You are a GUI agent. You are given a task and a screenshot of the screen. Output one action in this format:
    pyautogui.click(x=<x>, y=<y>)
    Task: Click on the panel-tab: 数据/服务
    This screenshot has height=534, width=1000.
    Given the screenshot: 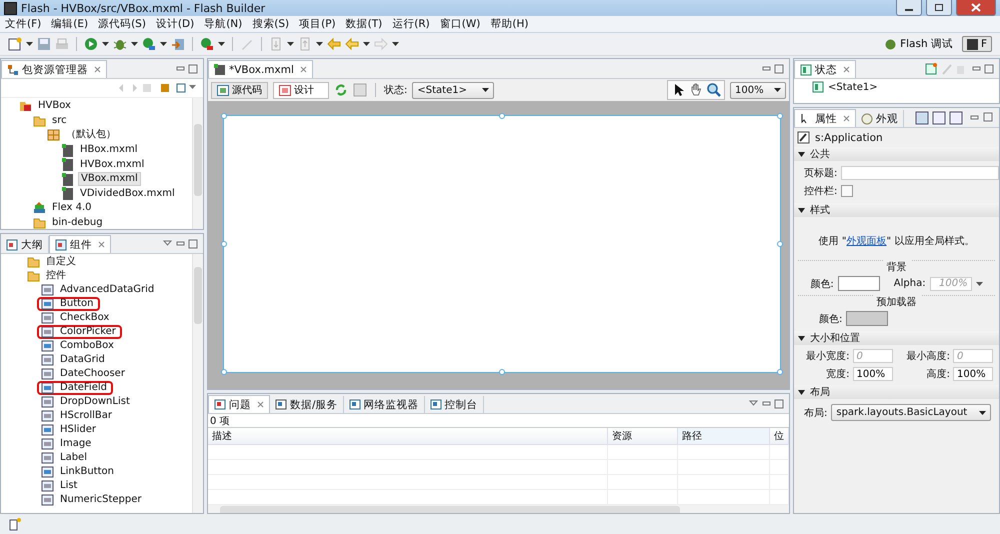 What is the action you would take?
    pyautogui.click(x=307, y=404)
    